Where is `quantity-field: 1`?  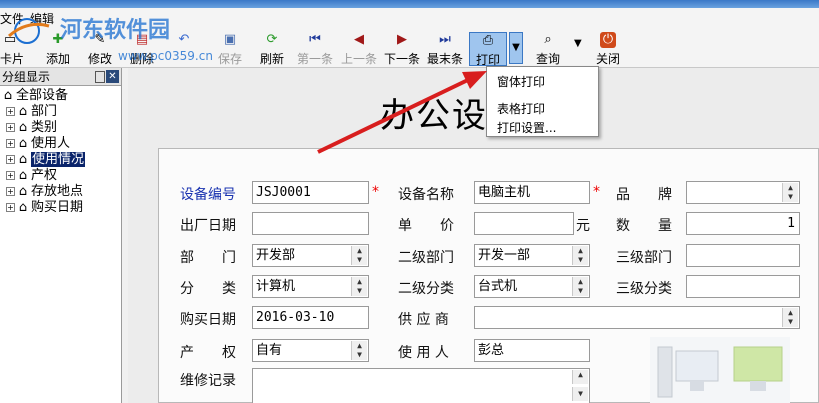
quantity-field: 1 is located at coordinates (743, 223).